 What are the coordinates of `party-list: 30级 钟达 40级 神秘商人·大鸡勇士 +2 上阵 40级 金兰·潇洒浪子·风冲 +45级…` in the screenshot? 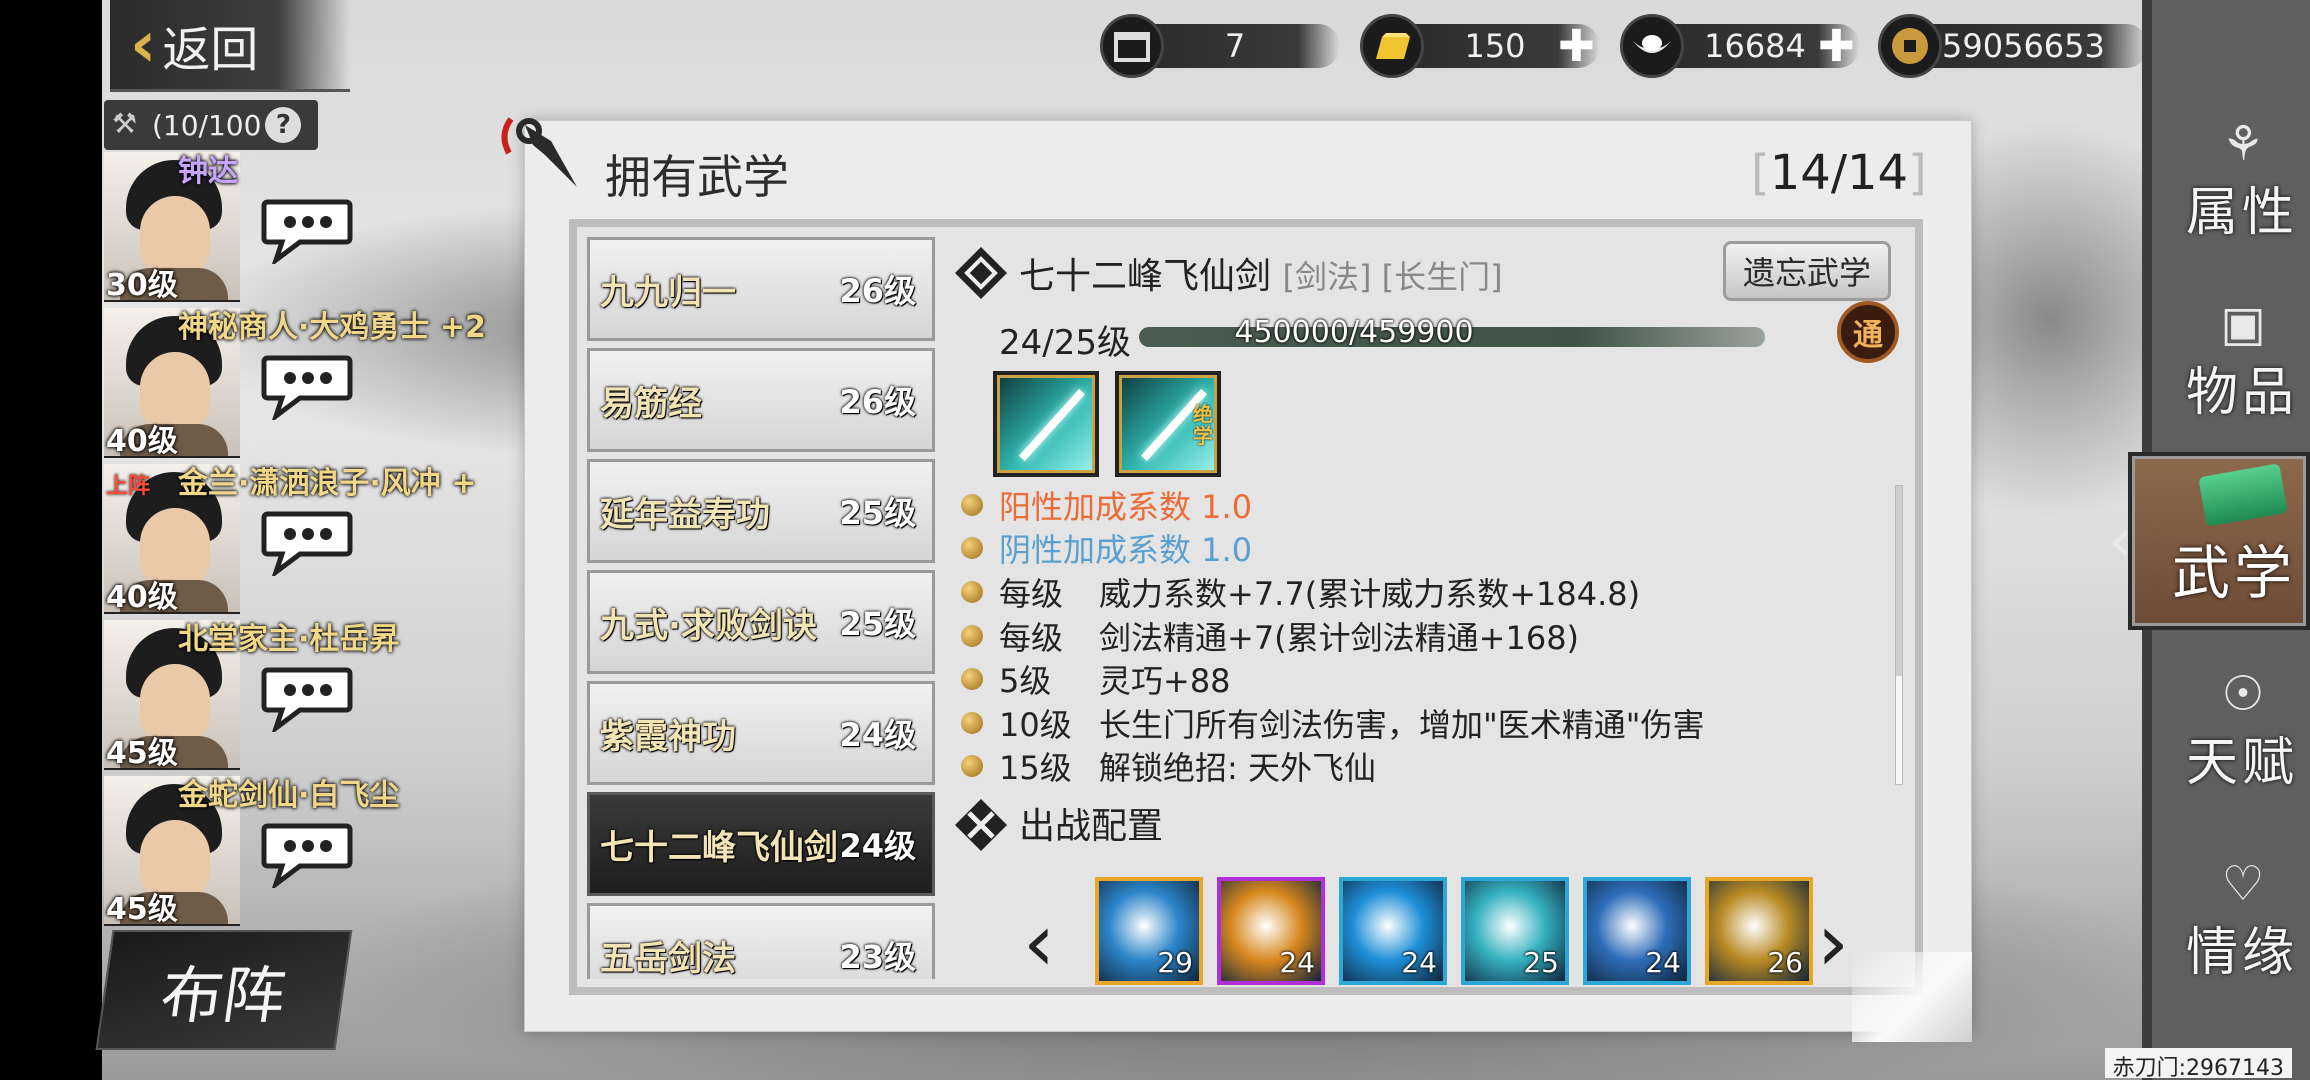 It's located at (312, 539).